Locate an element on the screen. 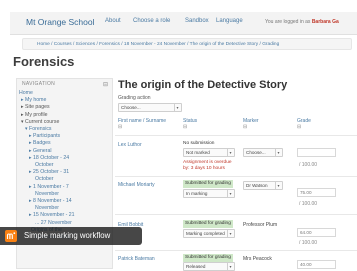 This screenshot has height=271, width=357. nav-item: ▾ Forensics is located at coordinates (38, 129).